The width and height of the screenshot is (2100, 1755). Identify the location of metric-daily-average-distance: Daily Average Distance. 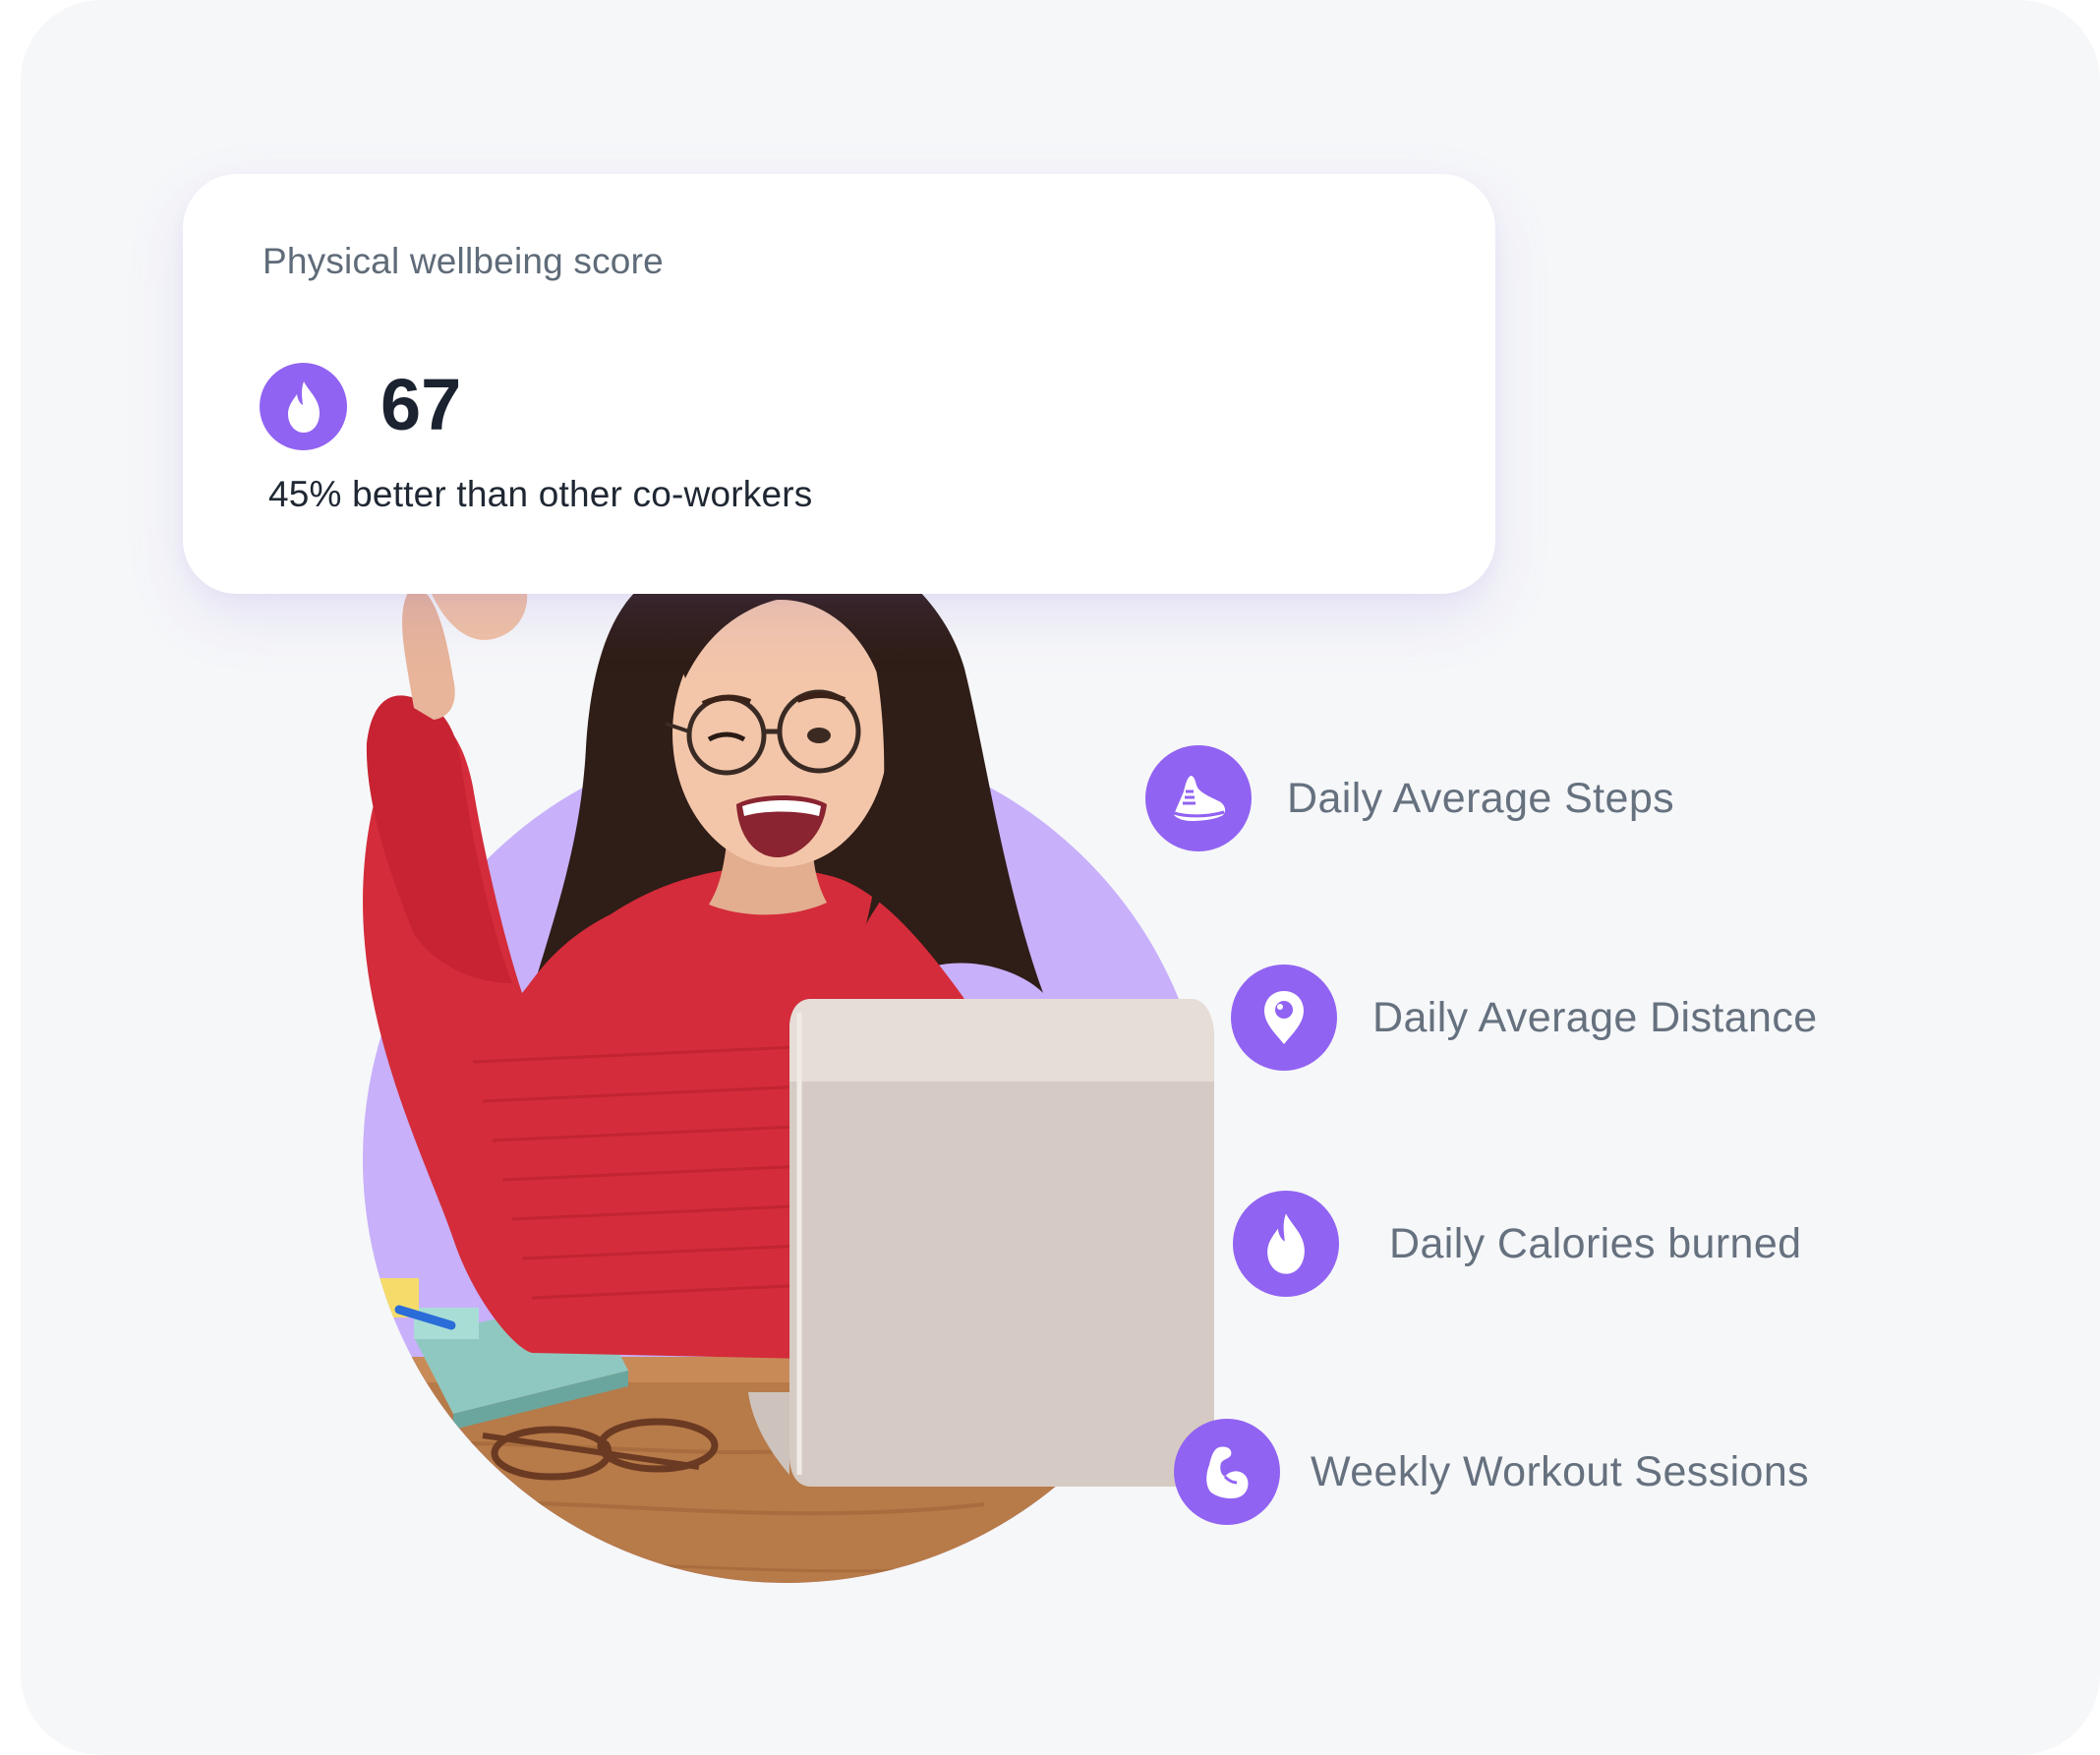
(1524, 1018).